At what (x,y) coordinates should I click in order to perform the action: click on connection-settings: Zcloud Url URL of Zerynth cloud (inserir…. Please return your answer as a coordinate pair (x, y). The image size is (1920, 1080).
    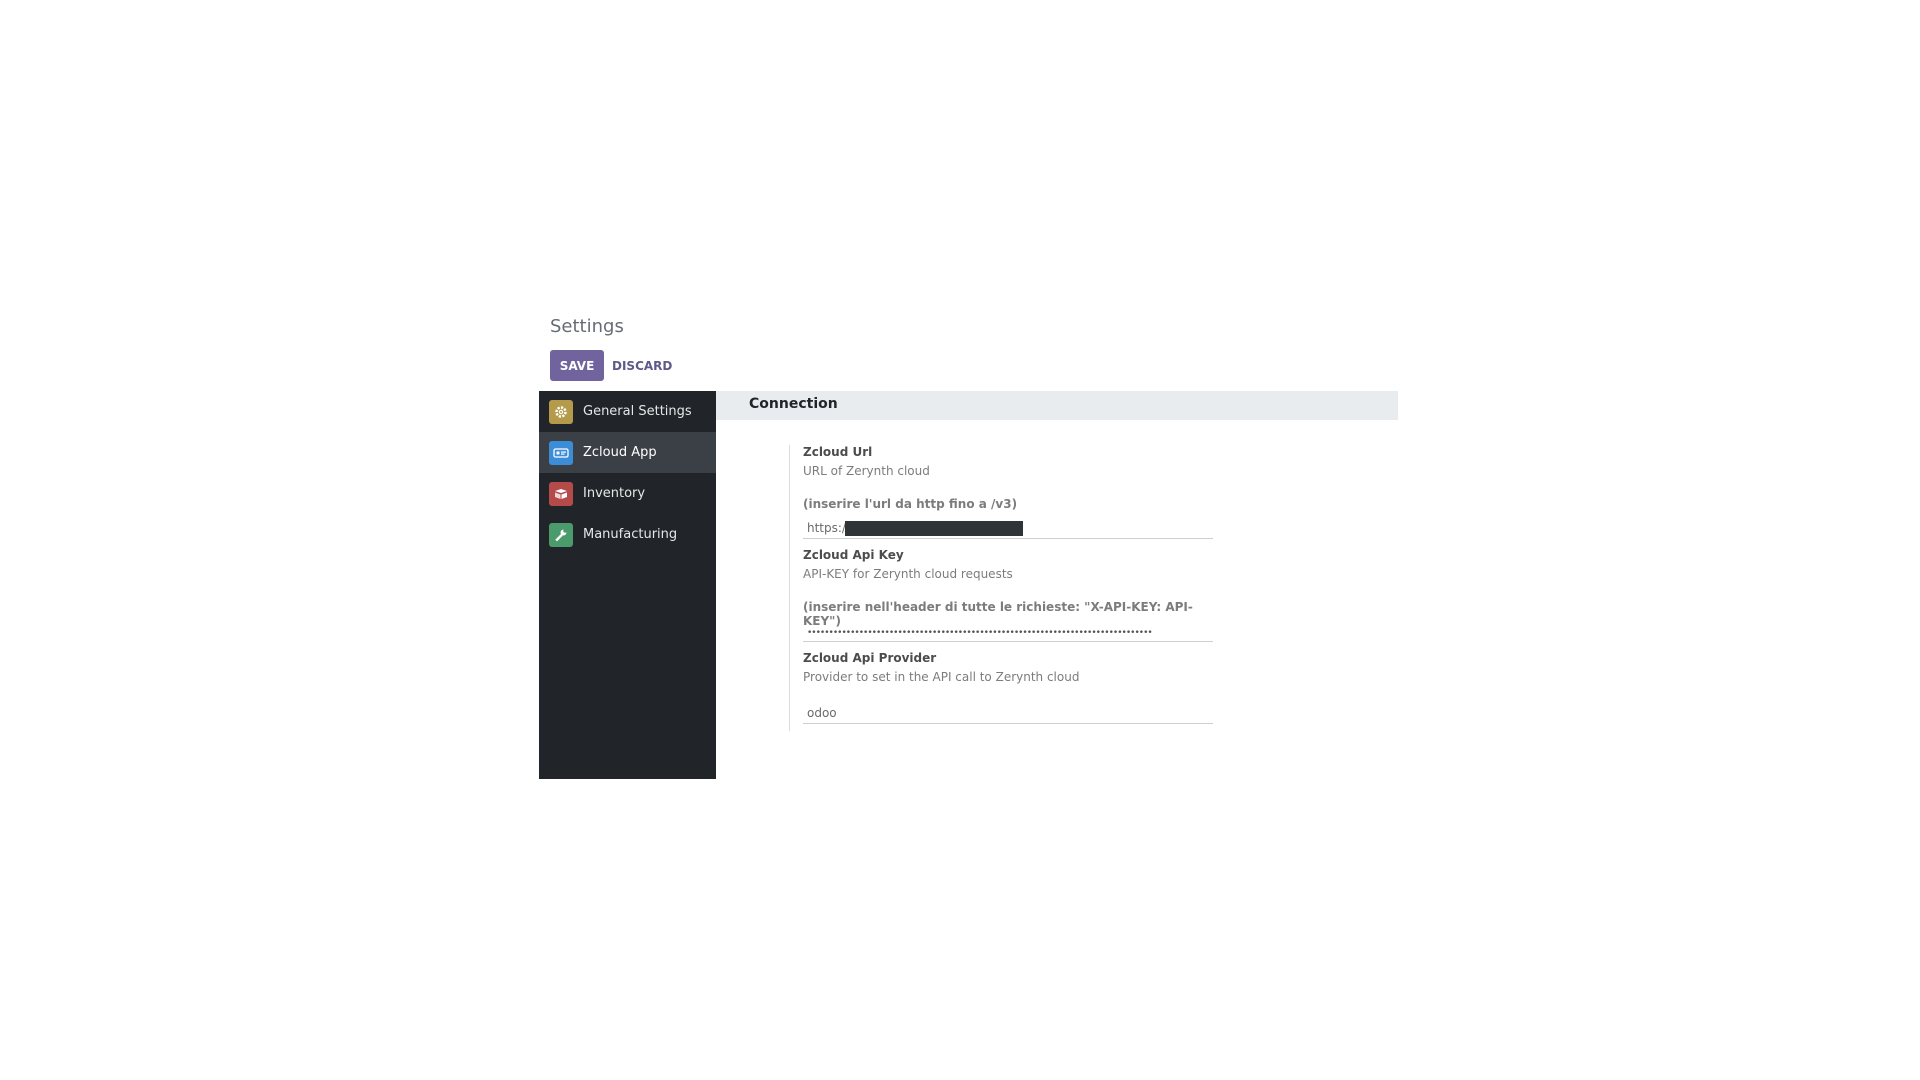
    Looking at the image, I should click on (1004, 588).